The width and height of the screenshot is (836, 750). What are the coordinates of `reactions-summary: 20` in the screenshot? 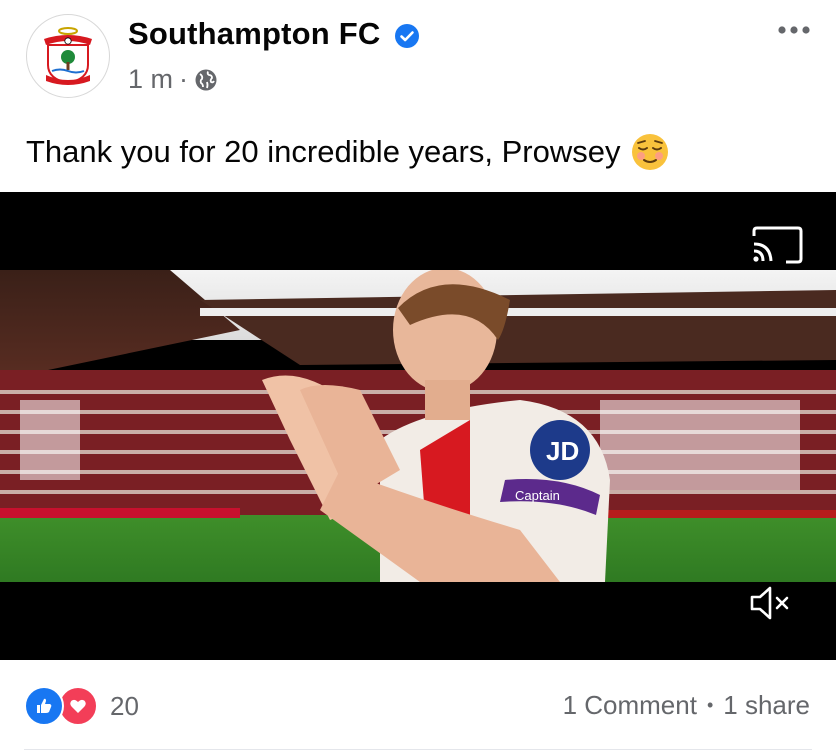 It's located at (81, 706).